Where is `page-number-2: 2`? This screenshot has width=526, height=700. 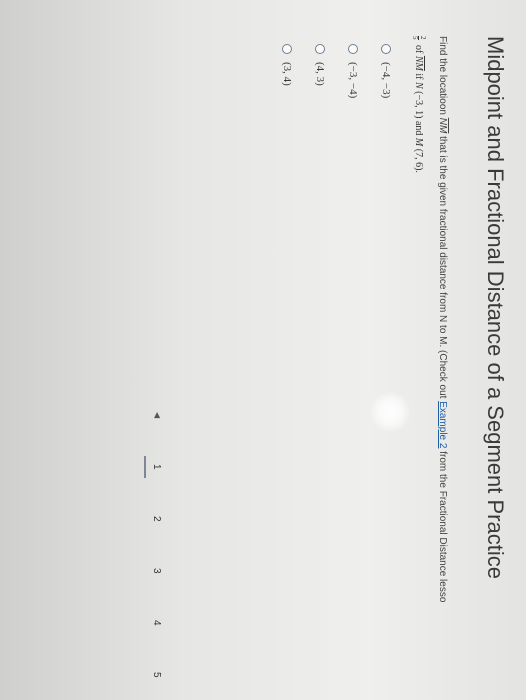 page-number-2: 2 is located at coordinates (156, 519).